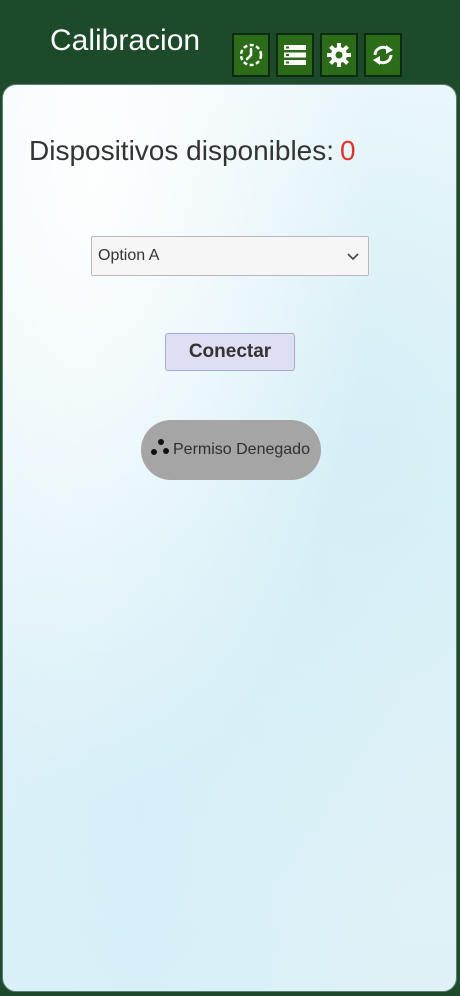 The image size is (460, 996). Describe the element at coordinates (230, 994) in the screenshot. I see `bottom-edge` at that location.